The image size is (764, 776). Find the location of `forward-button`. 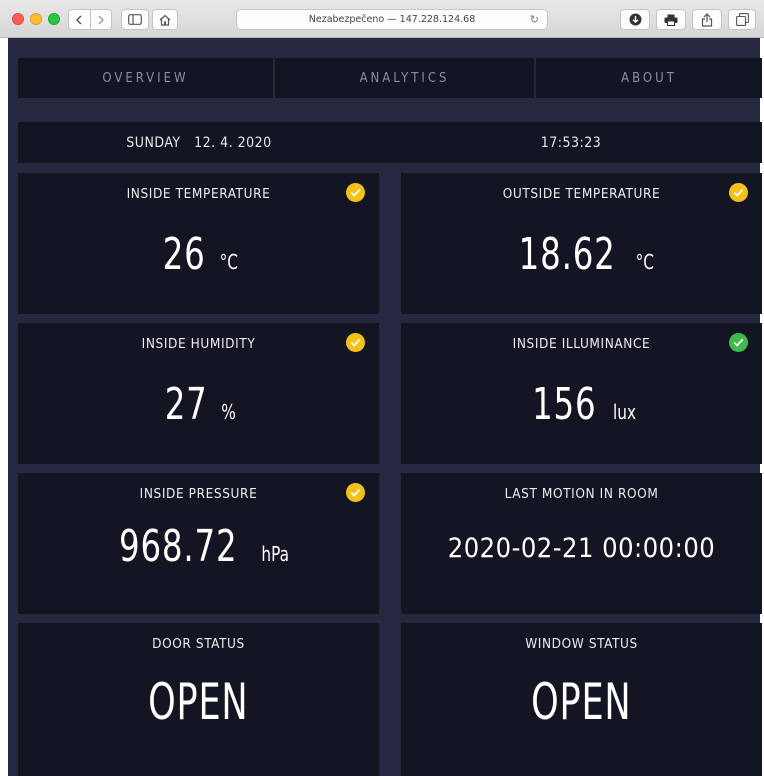

forward-button is located at coordinates (100, 19).